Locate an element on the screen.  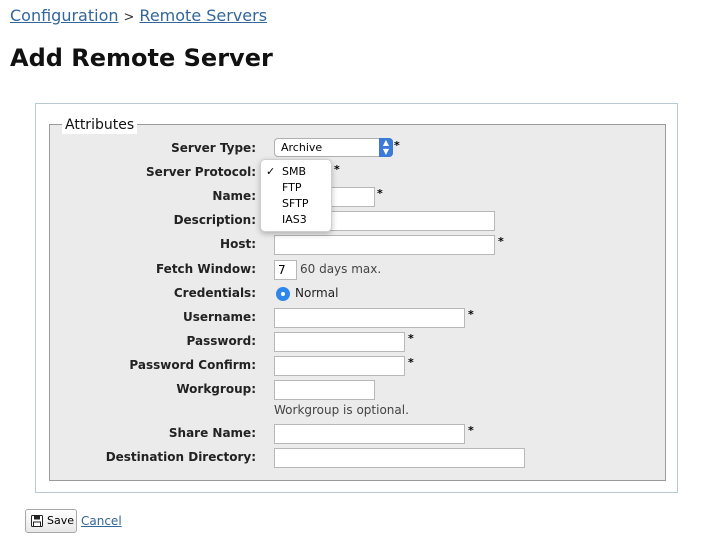
fetch-window-label: Fetch Window: is located at coordinates (205, 269).